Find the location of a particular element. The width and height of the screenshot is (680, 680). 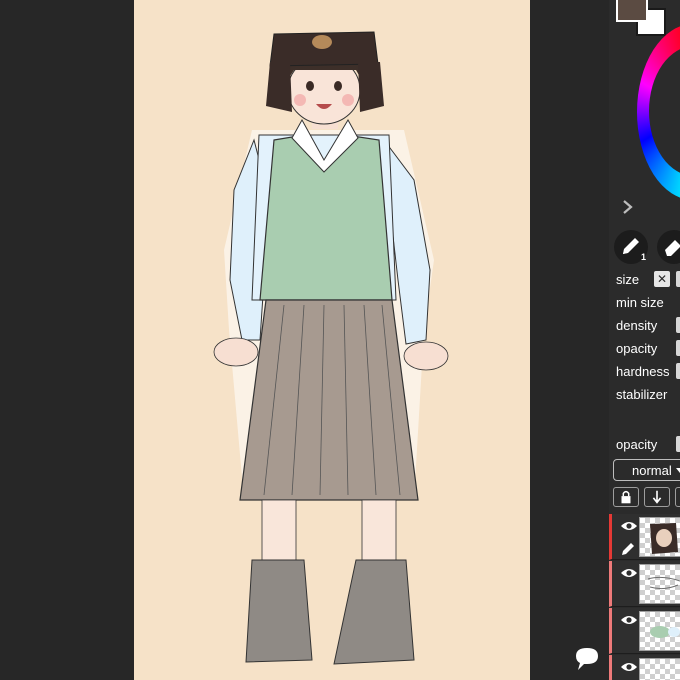

brush-number-badge: 1 is located at coordinates (644, 257).